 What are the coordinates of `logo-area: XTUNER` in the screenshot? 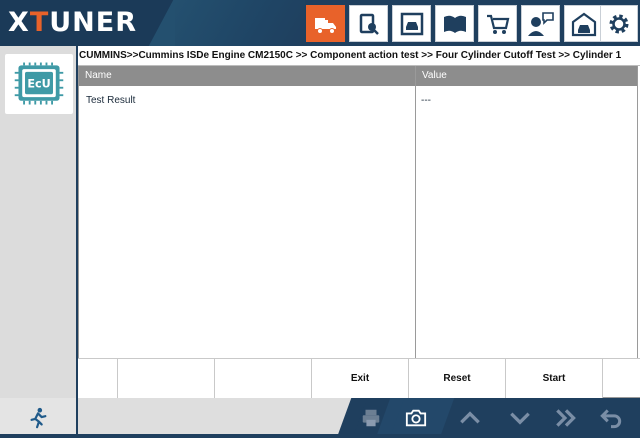 It's located at (87, 23).